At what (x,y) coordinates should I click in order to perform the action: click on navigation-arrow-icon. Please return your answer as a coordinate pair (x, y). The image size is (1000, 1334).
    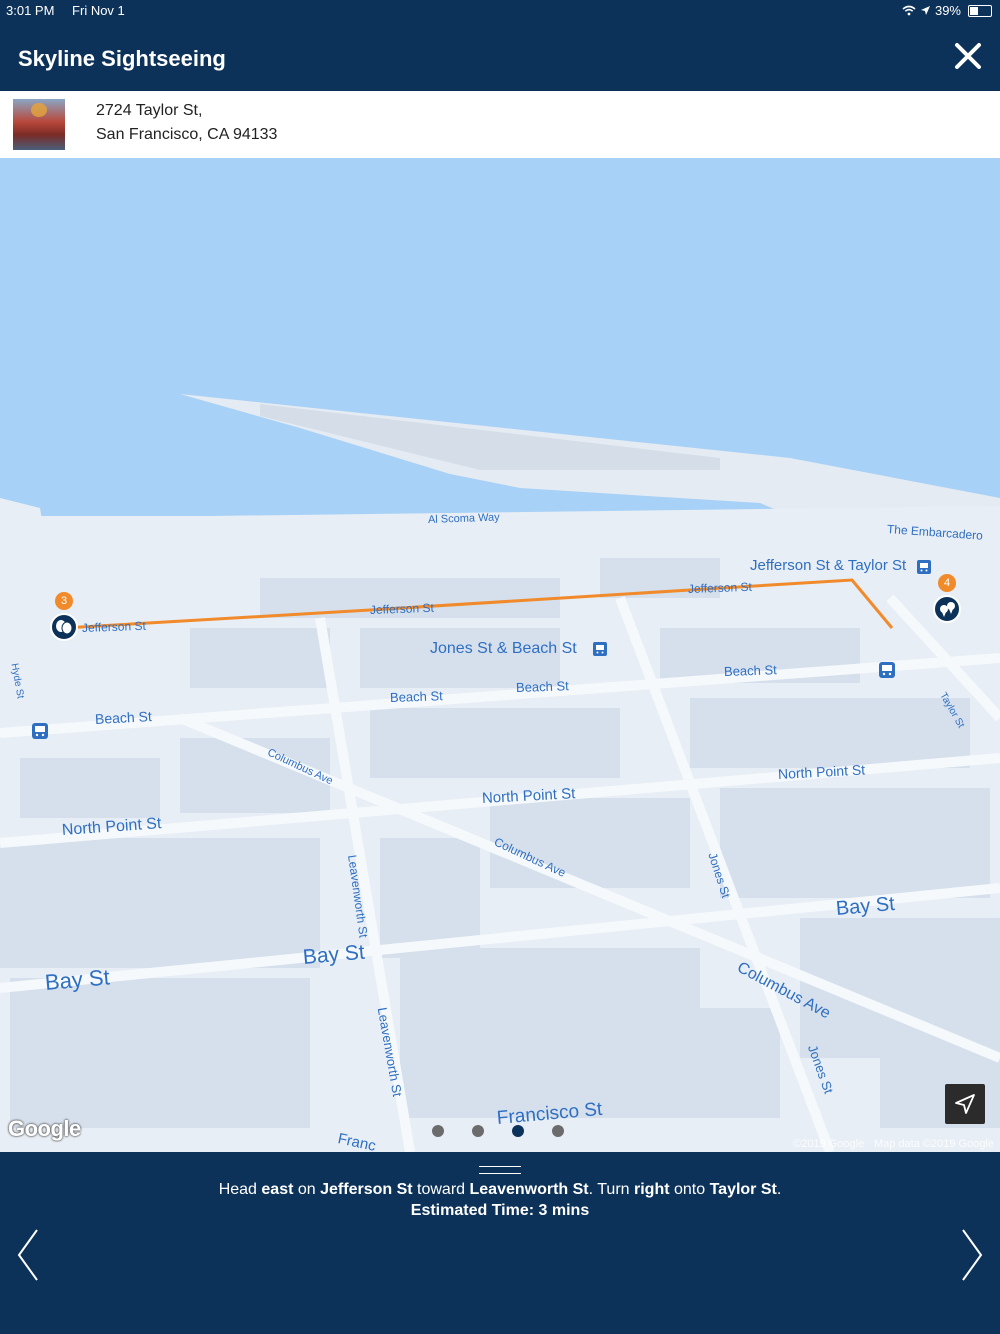
    Looking at the image, I should click on (965, 1104).